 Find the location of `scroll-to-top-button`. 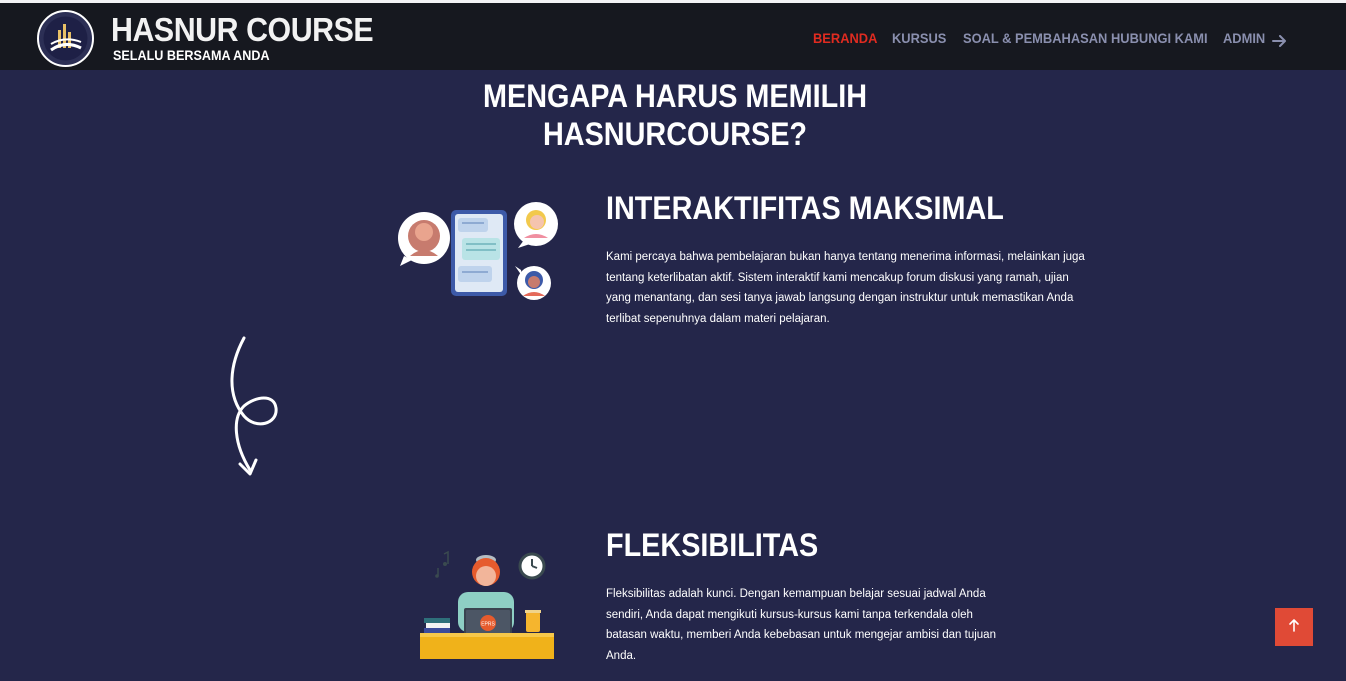

scroll-to-top-button is located at coordinates (1294, 627).